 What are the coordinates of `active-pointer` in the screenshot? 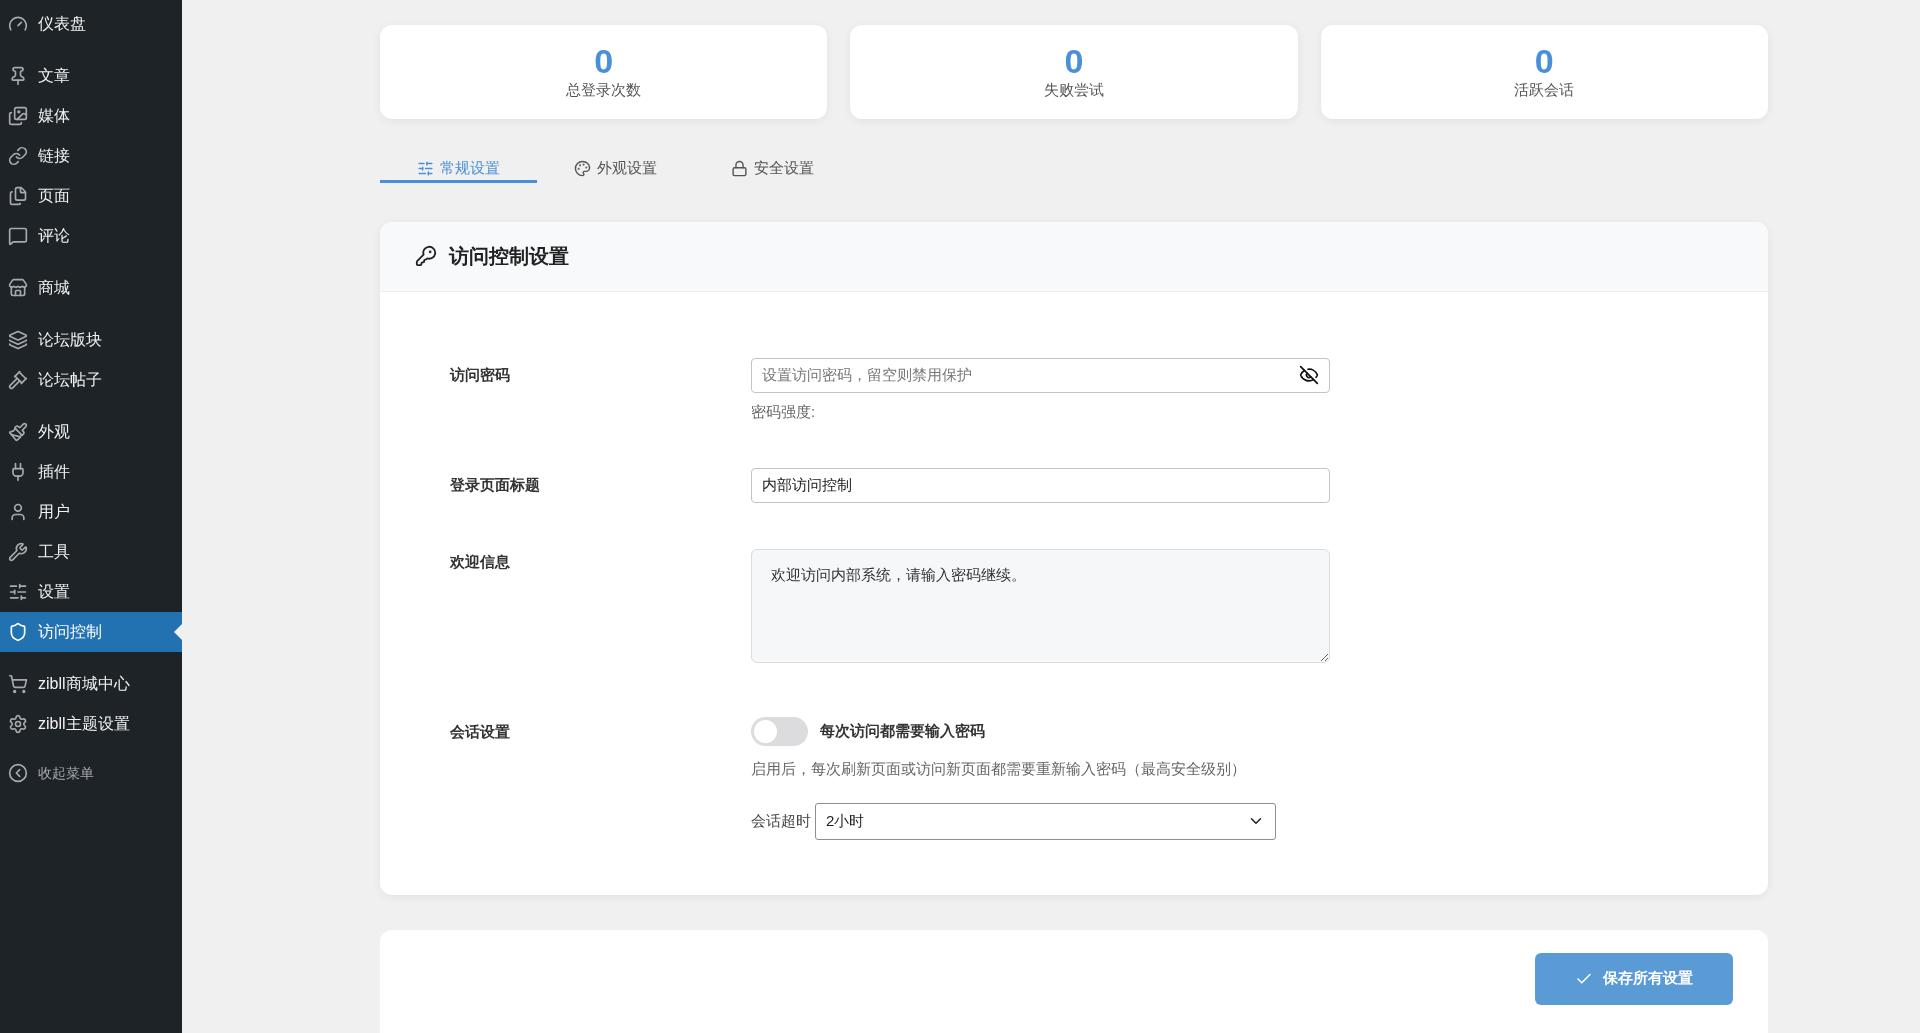 It's located at (178, 632).